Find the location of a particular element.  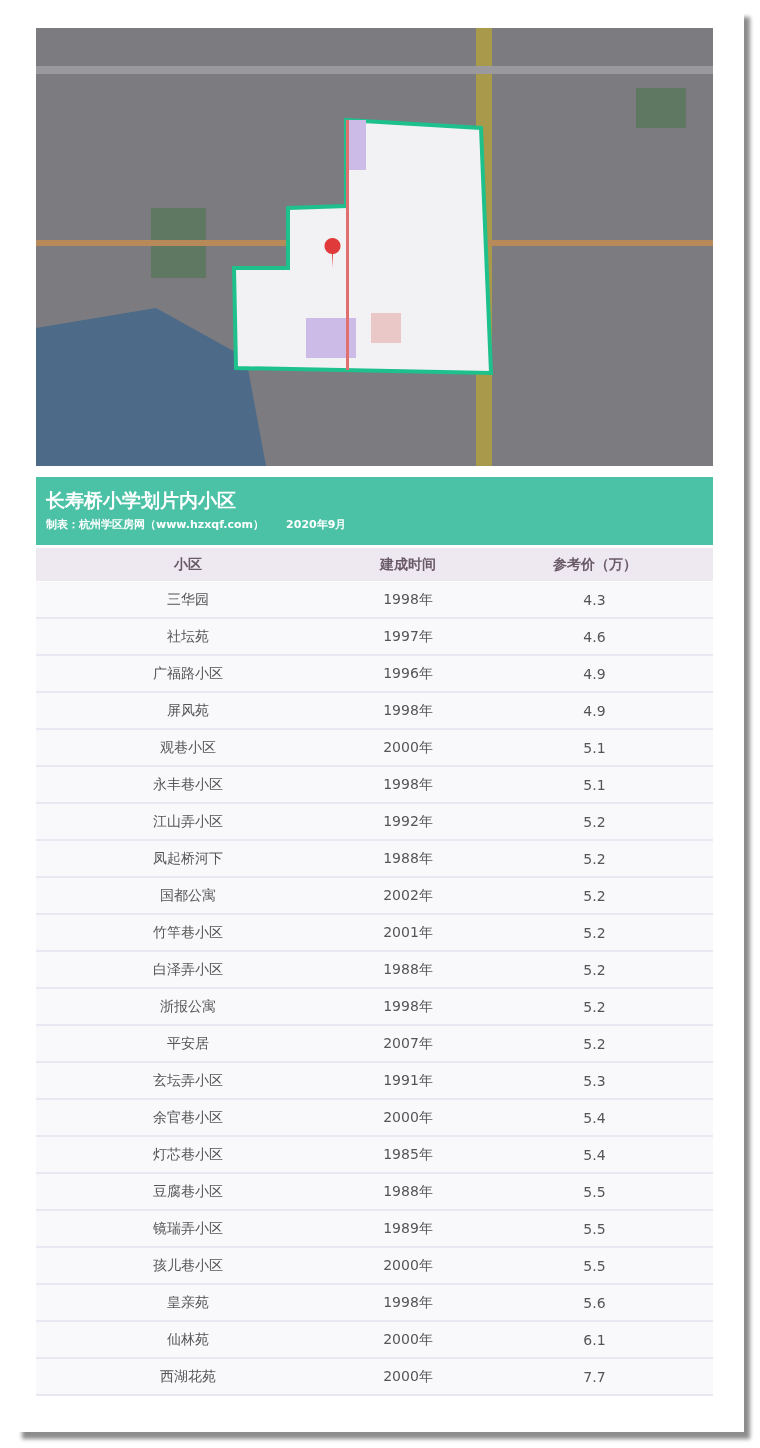

credit-text: 制表：杭州学区房网（www.hzxqf.com） is located at coordinates (155, 525).